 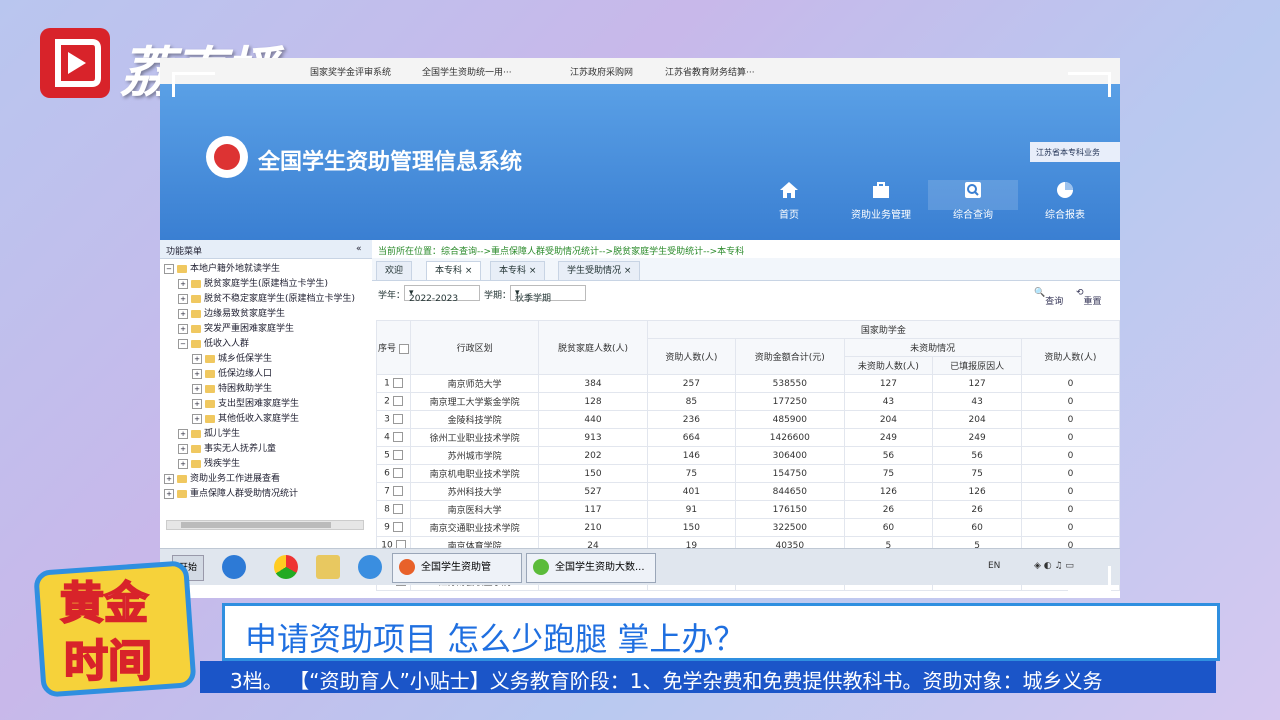 I want to click on tree-item: + 脱贫家庭学生(原建档立卡学生), so click(x=253, y=284).